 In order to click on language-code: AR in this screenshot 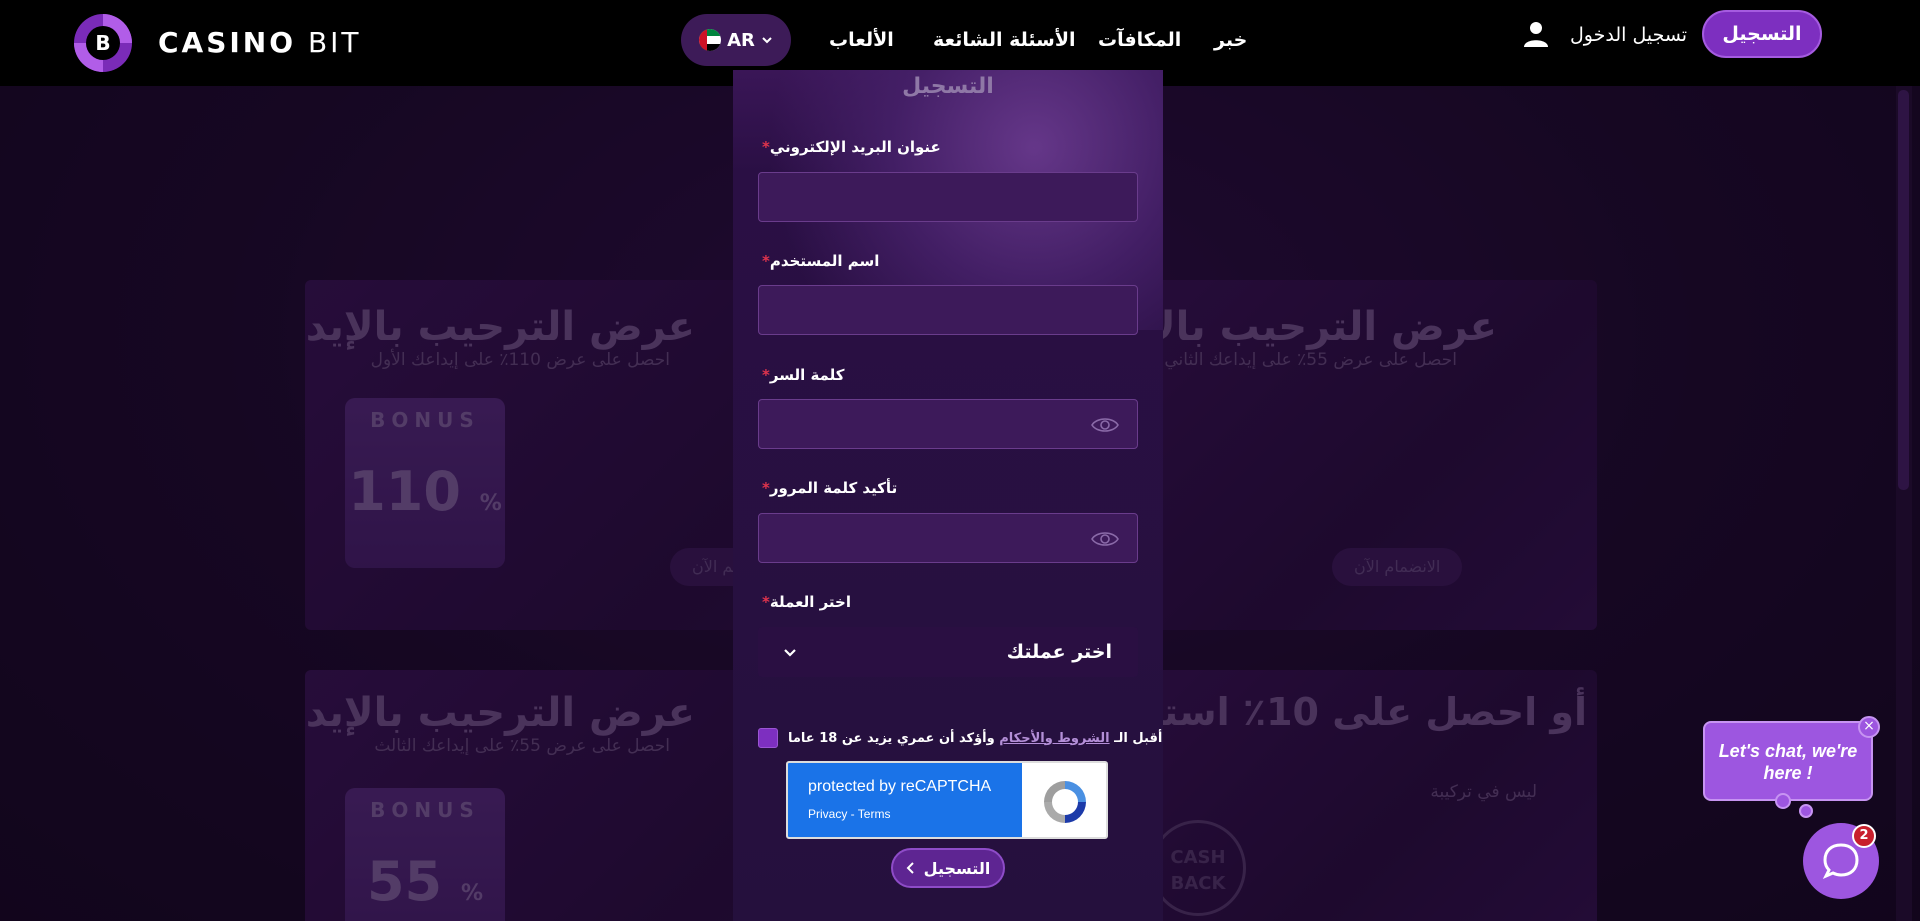, I will do `click(741, 40)`.